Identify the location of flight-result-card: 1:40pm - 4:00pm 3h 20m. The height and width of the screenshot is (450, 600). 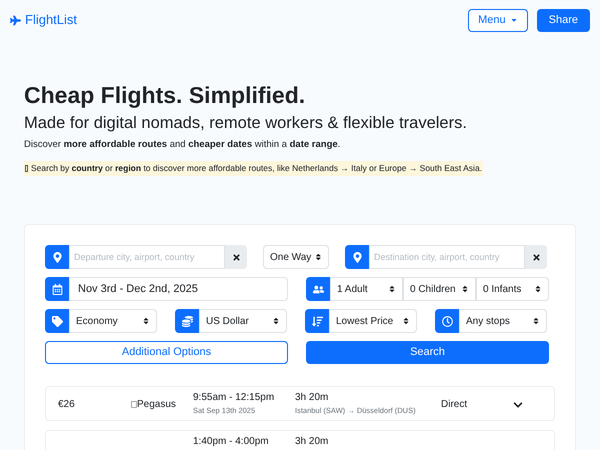
(300, 440).